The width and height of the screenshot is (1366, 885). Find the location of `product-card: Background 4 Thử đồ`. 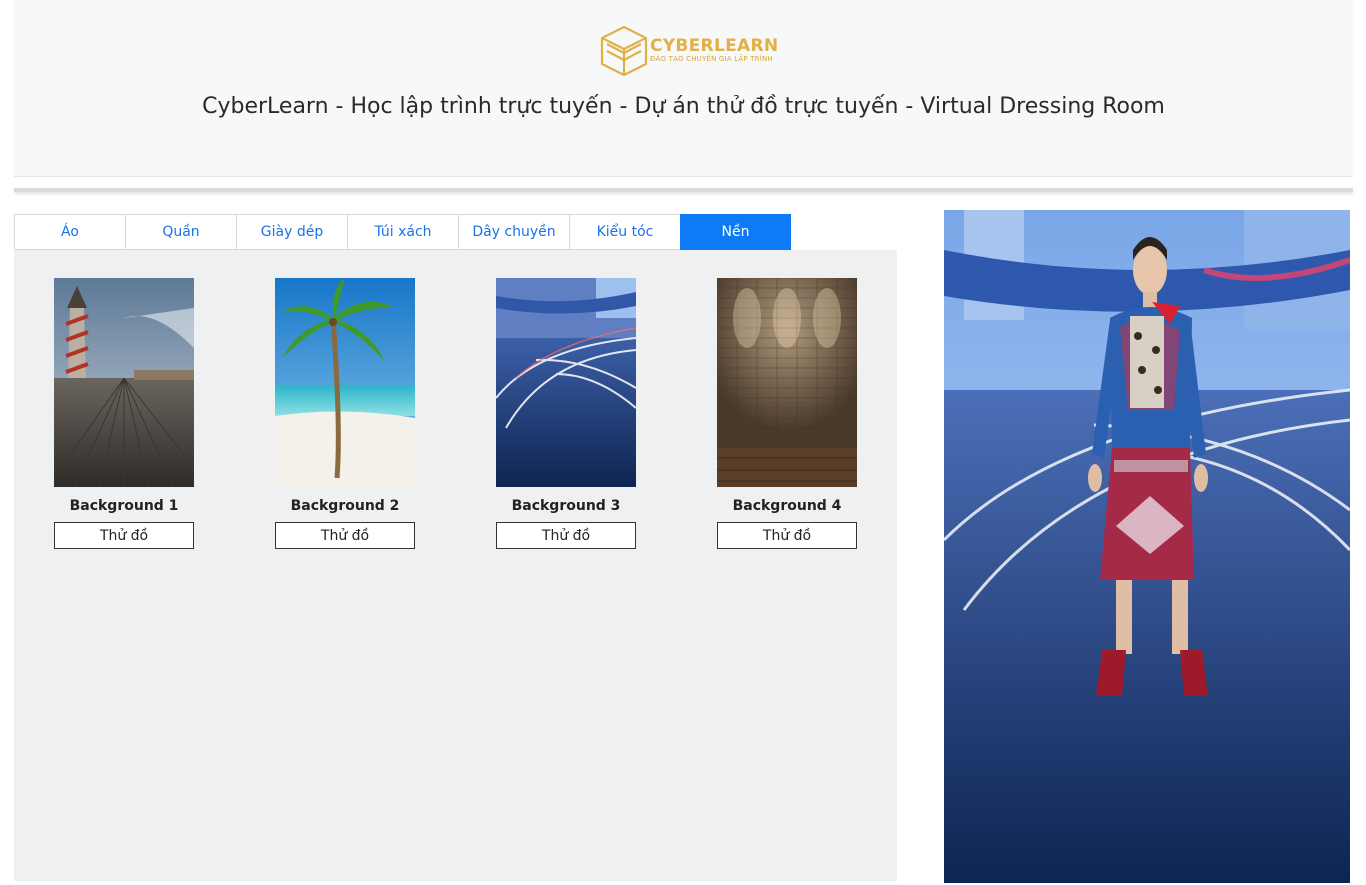

product-card: Background 4 Thử đồ is located at coordinates (787, 413).